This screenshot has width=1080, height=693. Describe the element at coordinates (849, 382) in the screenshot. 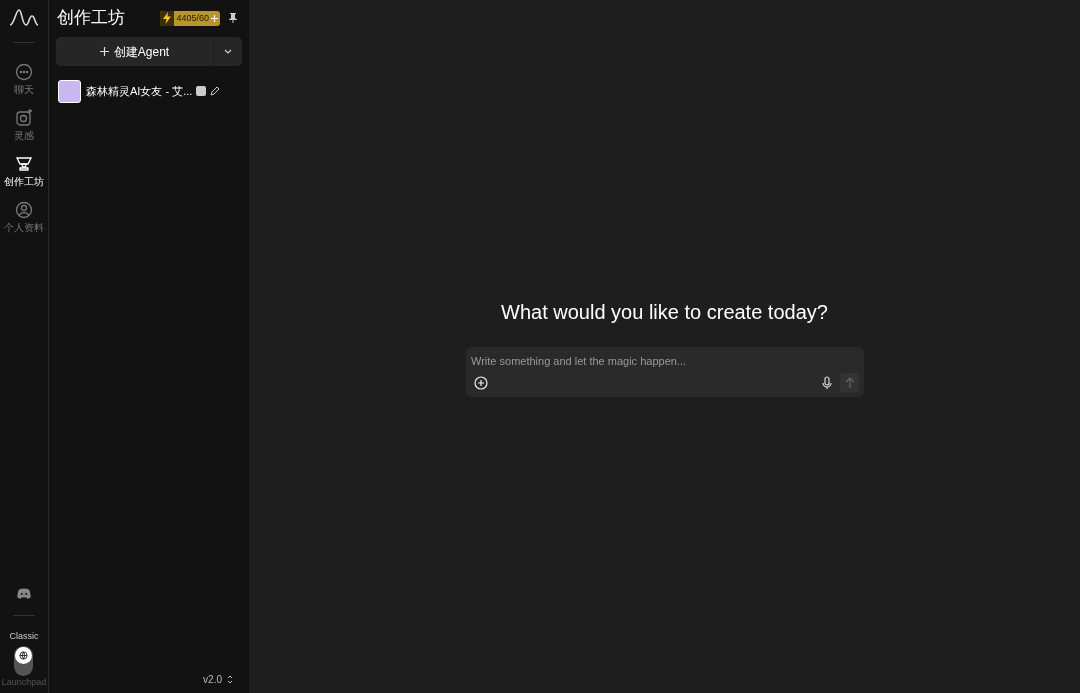

I see `up-arrow-icon` at that location.